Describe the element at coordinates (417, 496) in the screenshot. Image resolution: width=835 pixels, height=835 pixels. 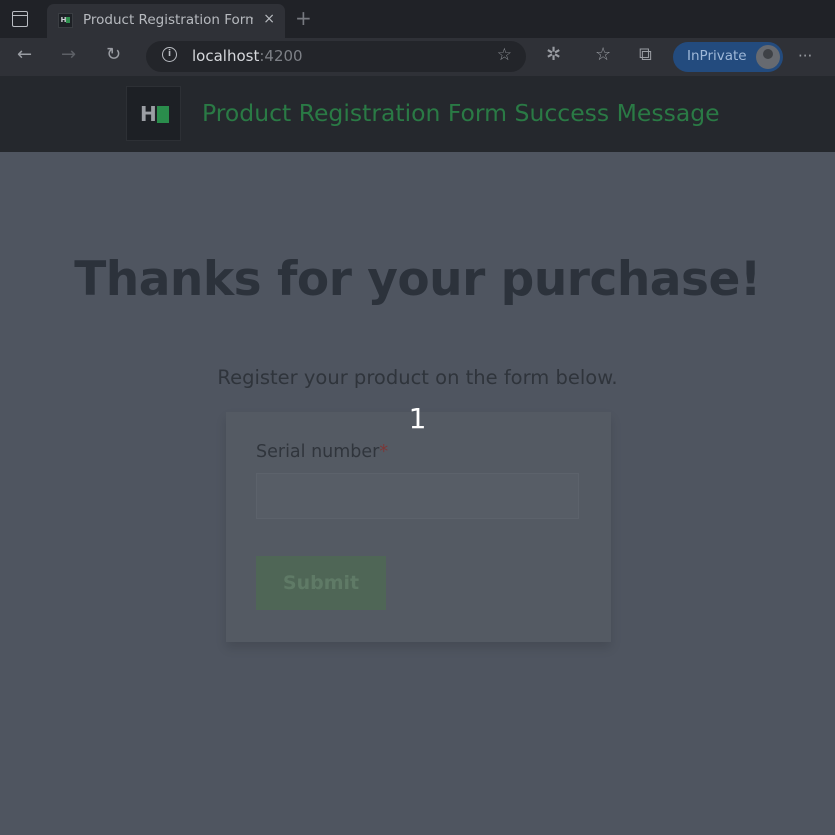
I see `serial-number-input` at that location.